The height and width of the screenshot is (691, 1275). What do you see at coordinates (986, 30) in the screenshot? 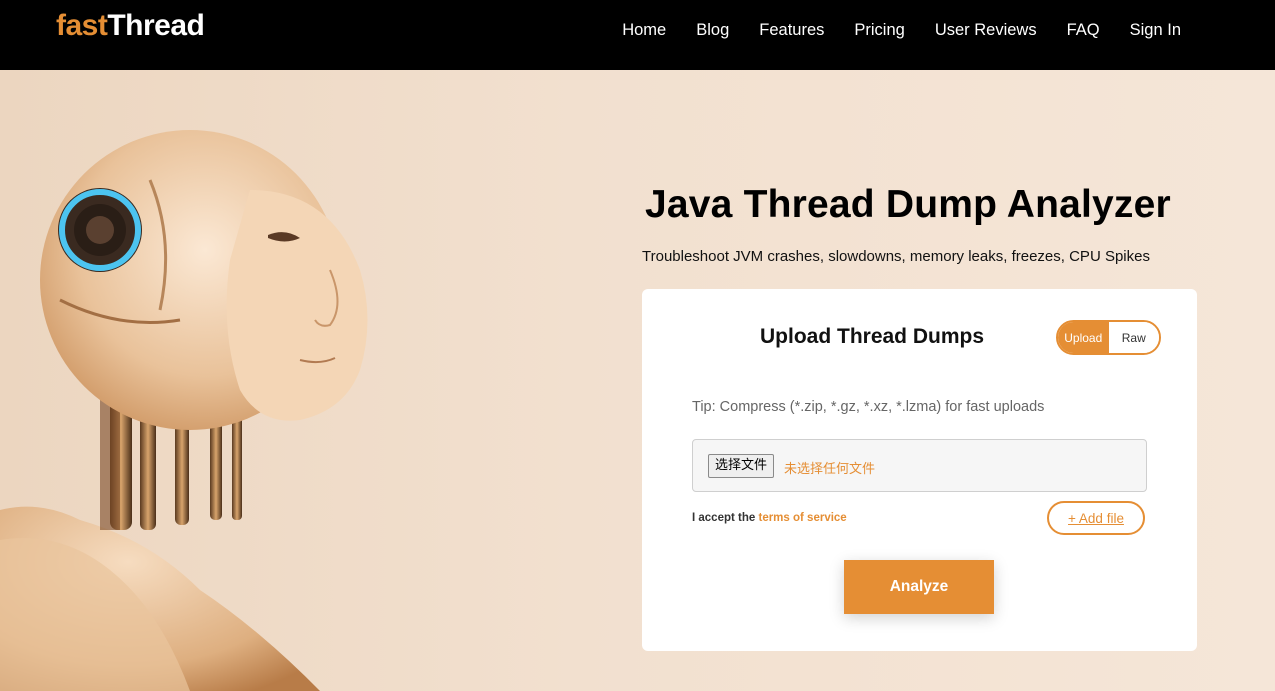
I see `nav-user-reviews: User Reviews` at bounding box center [986, 30].